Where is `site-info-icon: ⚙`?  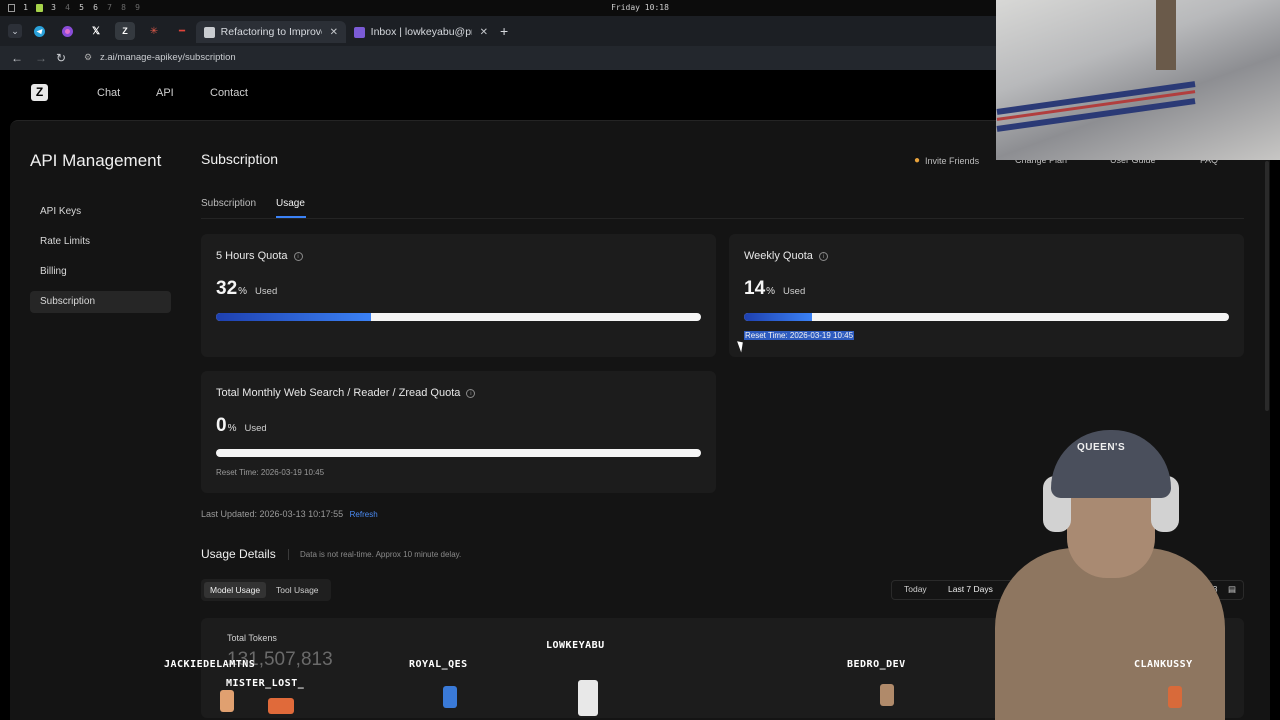 site-info-icon: ⚙ is located at coordinates (88, 57).